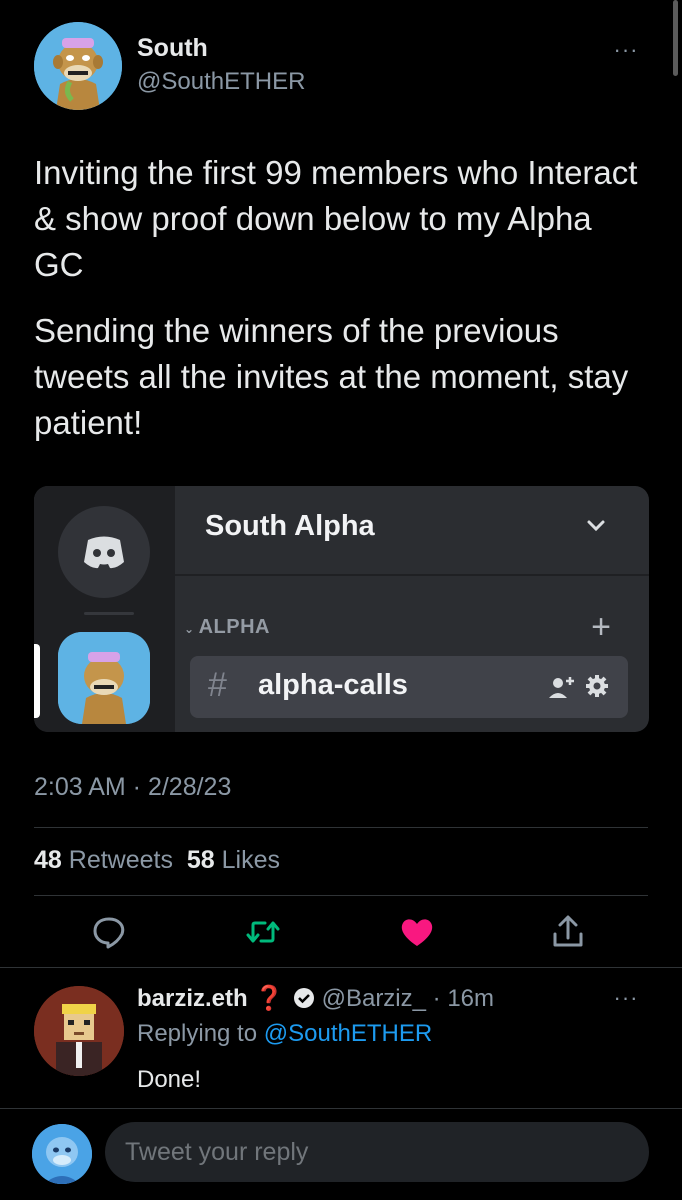  What do you see at coordinates (417, 932) in the screenshot?
I see `like-heart-icon` at bounding box center [417, 932].